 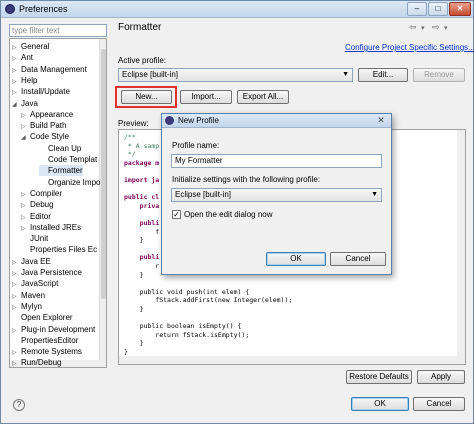 I want to click on tree-item-label: Help, so click(x=29, y=80).